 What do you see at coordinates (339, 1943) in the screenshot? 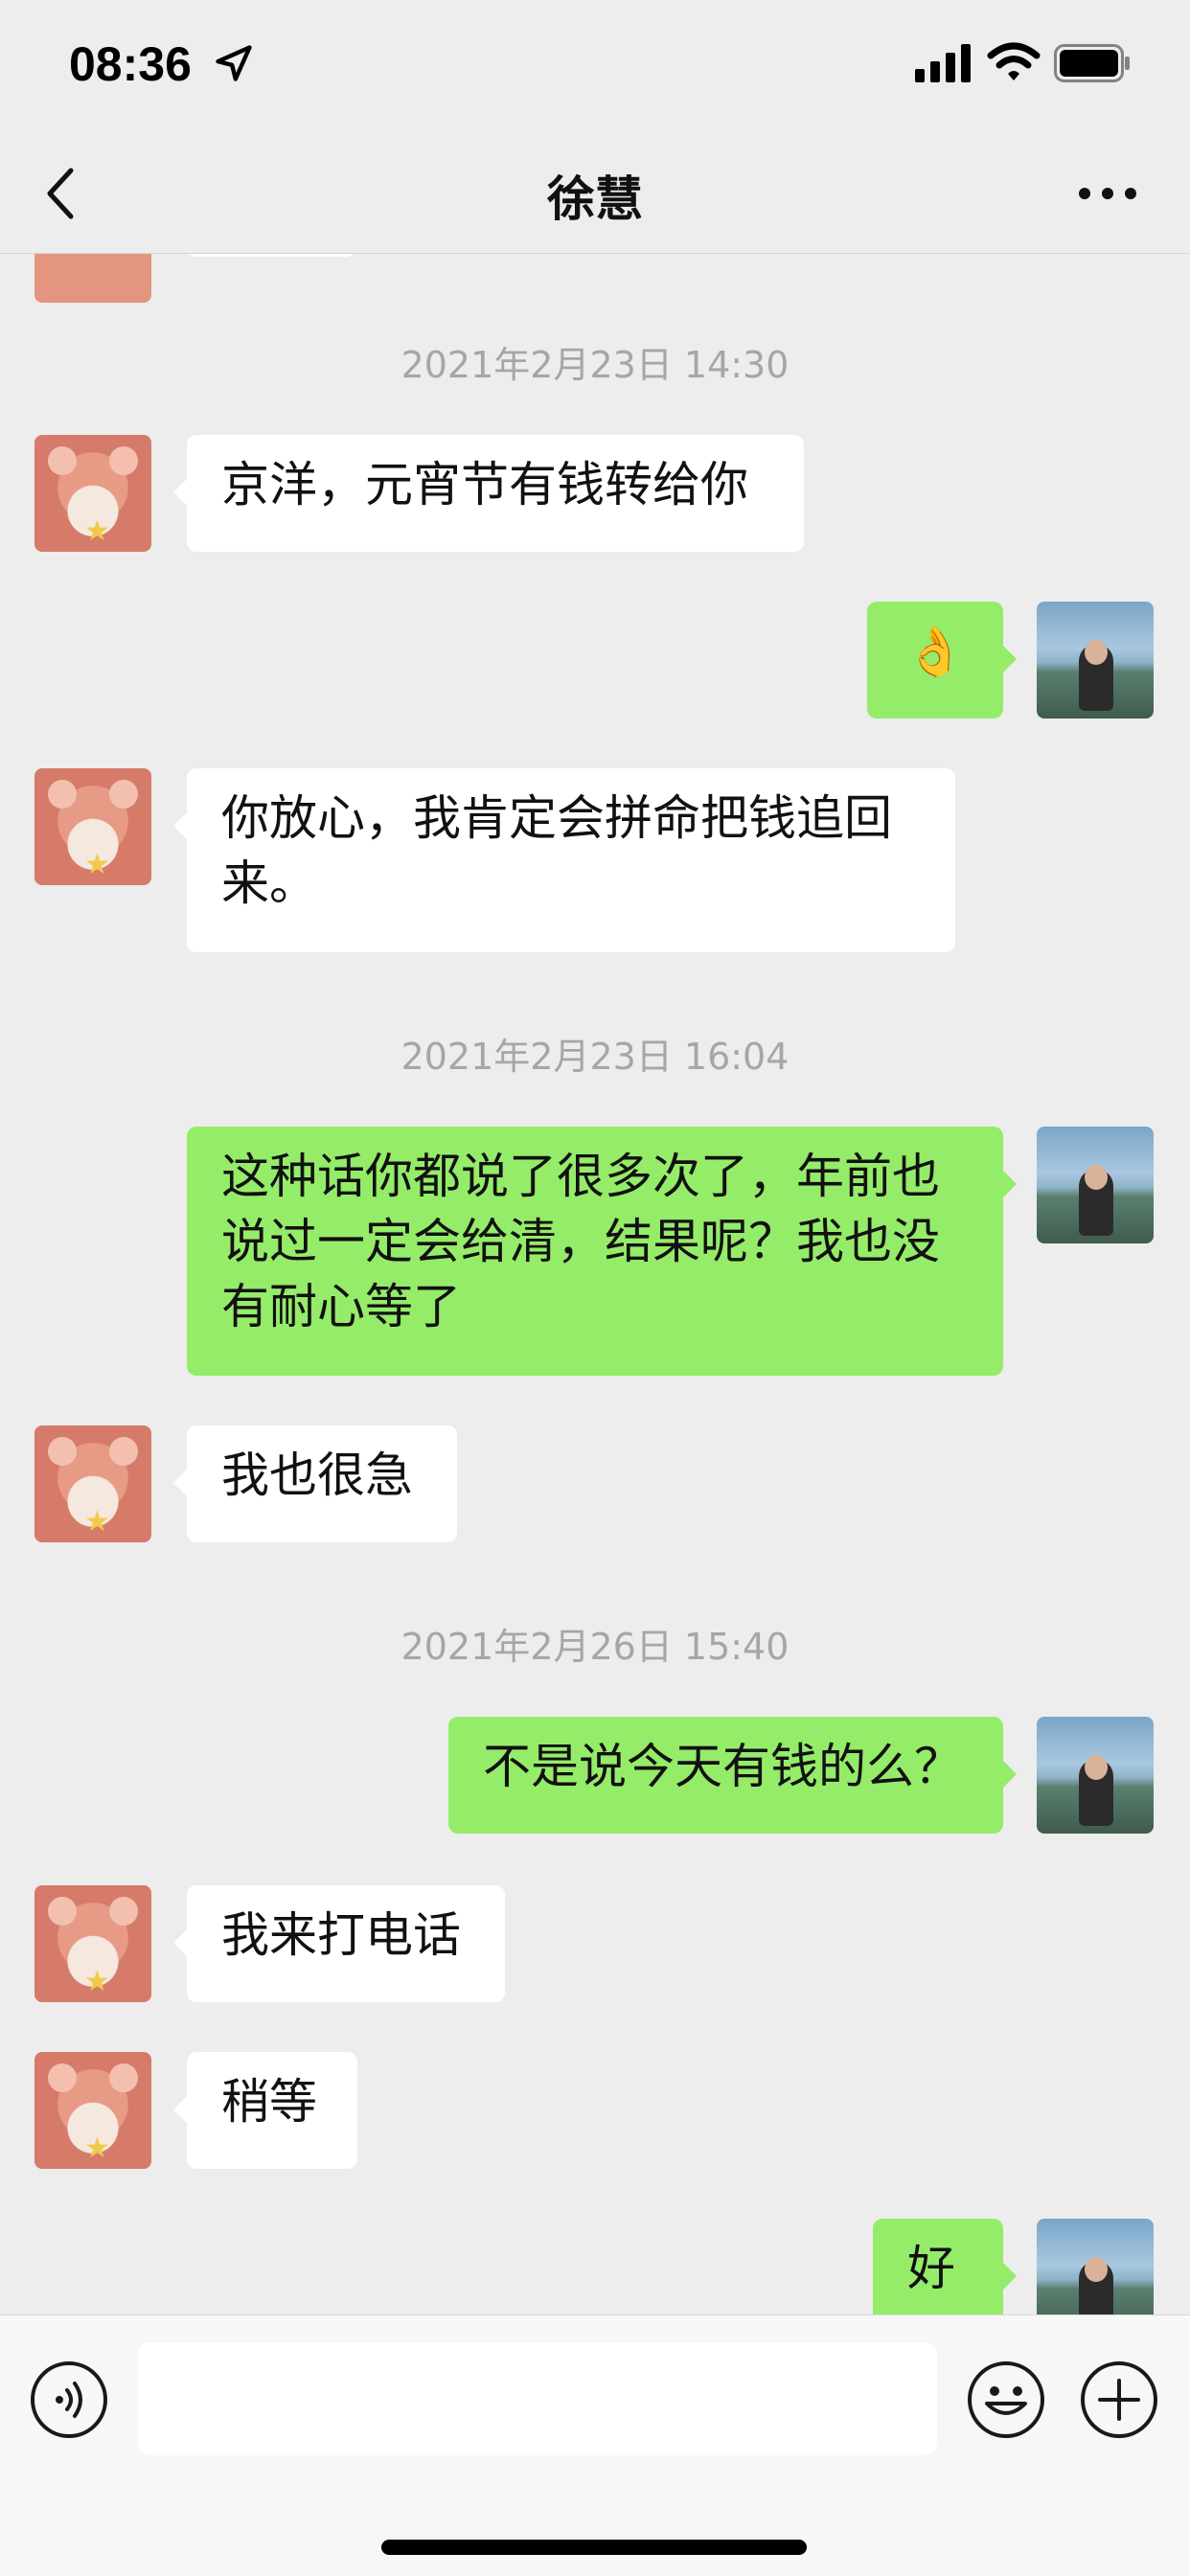
I see `incoming-message: 我来打电话` at bounding box center [339, 1943].